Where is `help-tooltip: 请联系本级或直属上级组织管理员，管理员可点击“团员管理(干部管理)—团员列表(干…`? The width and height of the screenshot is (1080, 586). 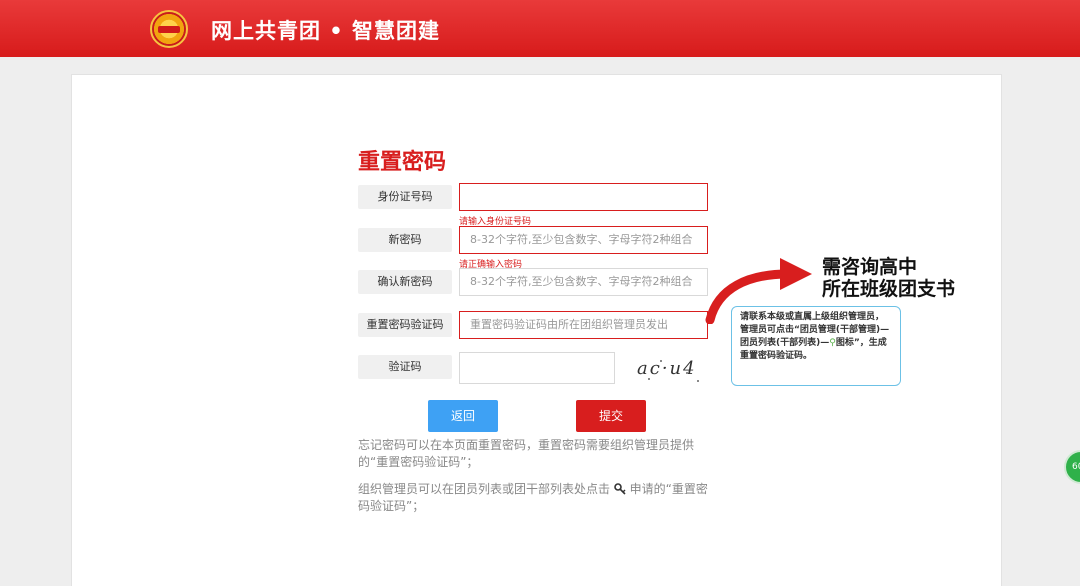 help-tooltip: 请联系本级或直属上级组织管理员，管理员可点击“团员管理(干部管理)—团员列表(干… is located at coordinates (816, 346).